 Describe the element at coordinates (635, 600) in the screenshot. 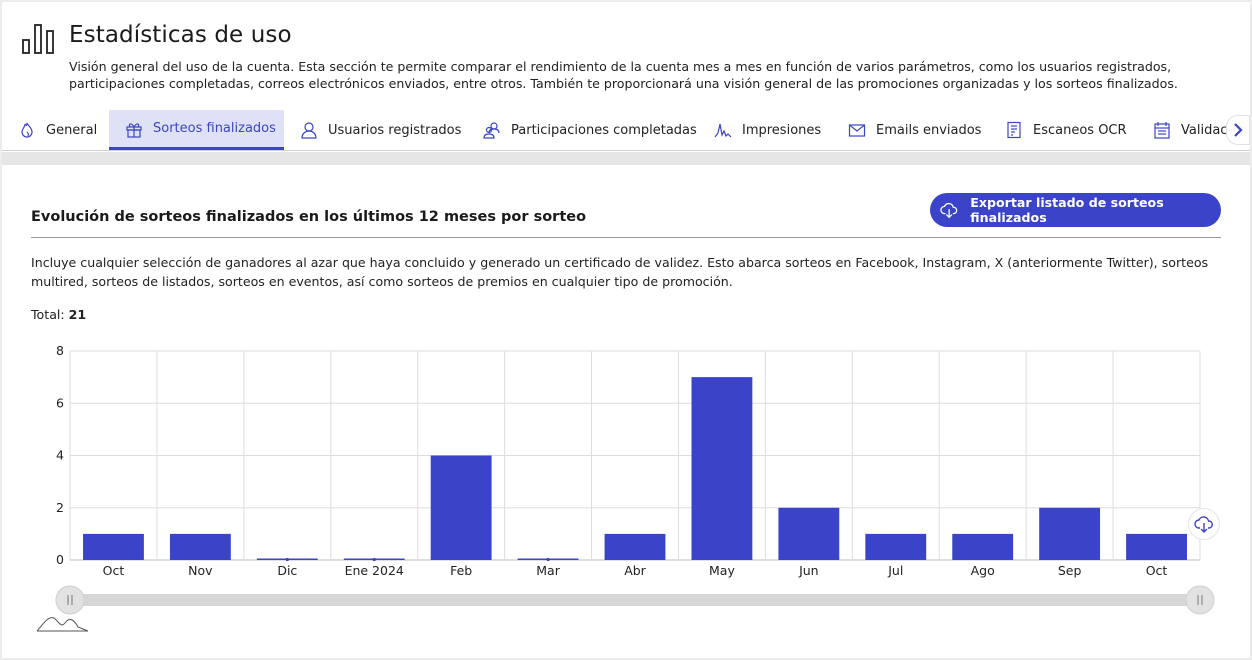

I see `range-slider-track` at that location.